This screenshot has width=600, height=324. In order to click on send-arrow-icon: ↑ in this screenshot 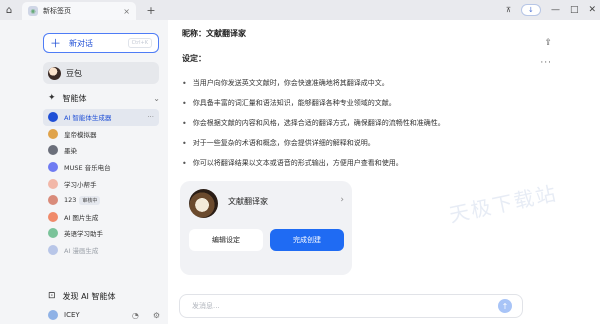, I will do `click(505, 306)`.